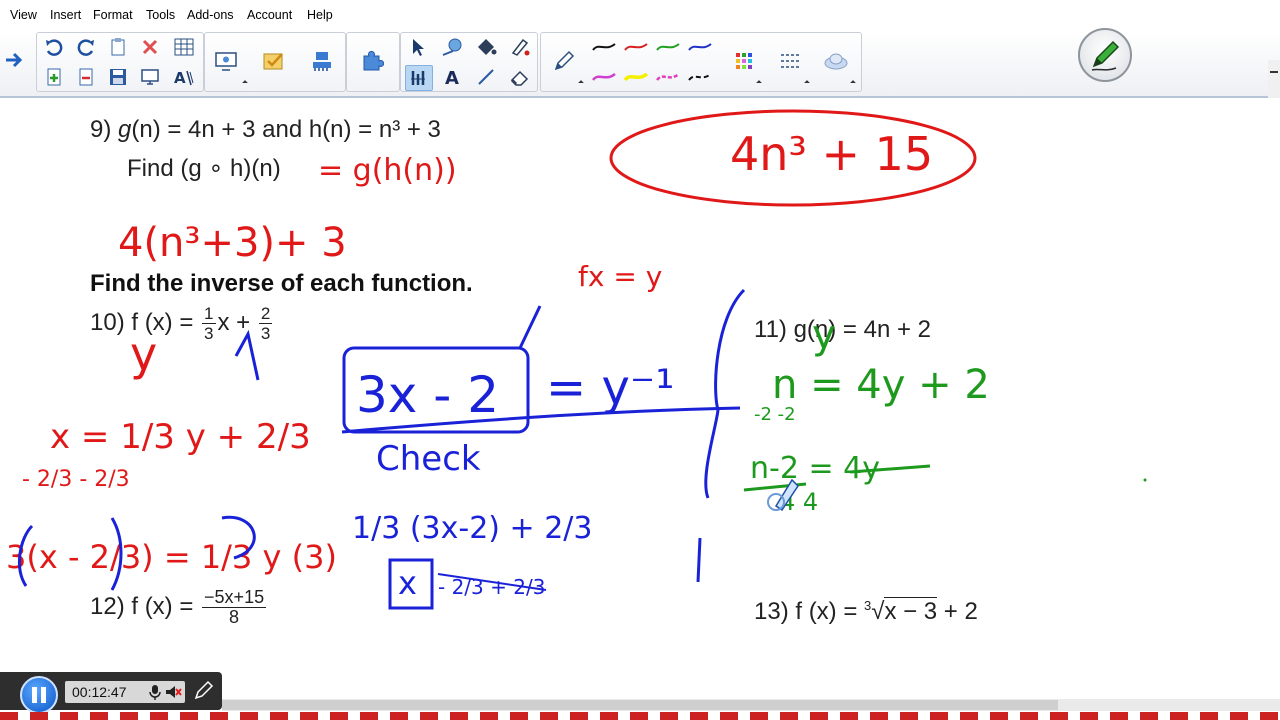 The width and height of the screenshot is (1280, 720). I want to click on menu-insert: Insert, so click(65, 15).